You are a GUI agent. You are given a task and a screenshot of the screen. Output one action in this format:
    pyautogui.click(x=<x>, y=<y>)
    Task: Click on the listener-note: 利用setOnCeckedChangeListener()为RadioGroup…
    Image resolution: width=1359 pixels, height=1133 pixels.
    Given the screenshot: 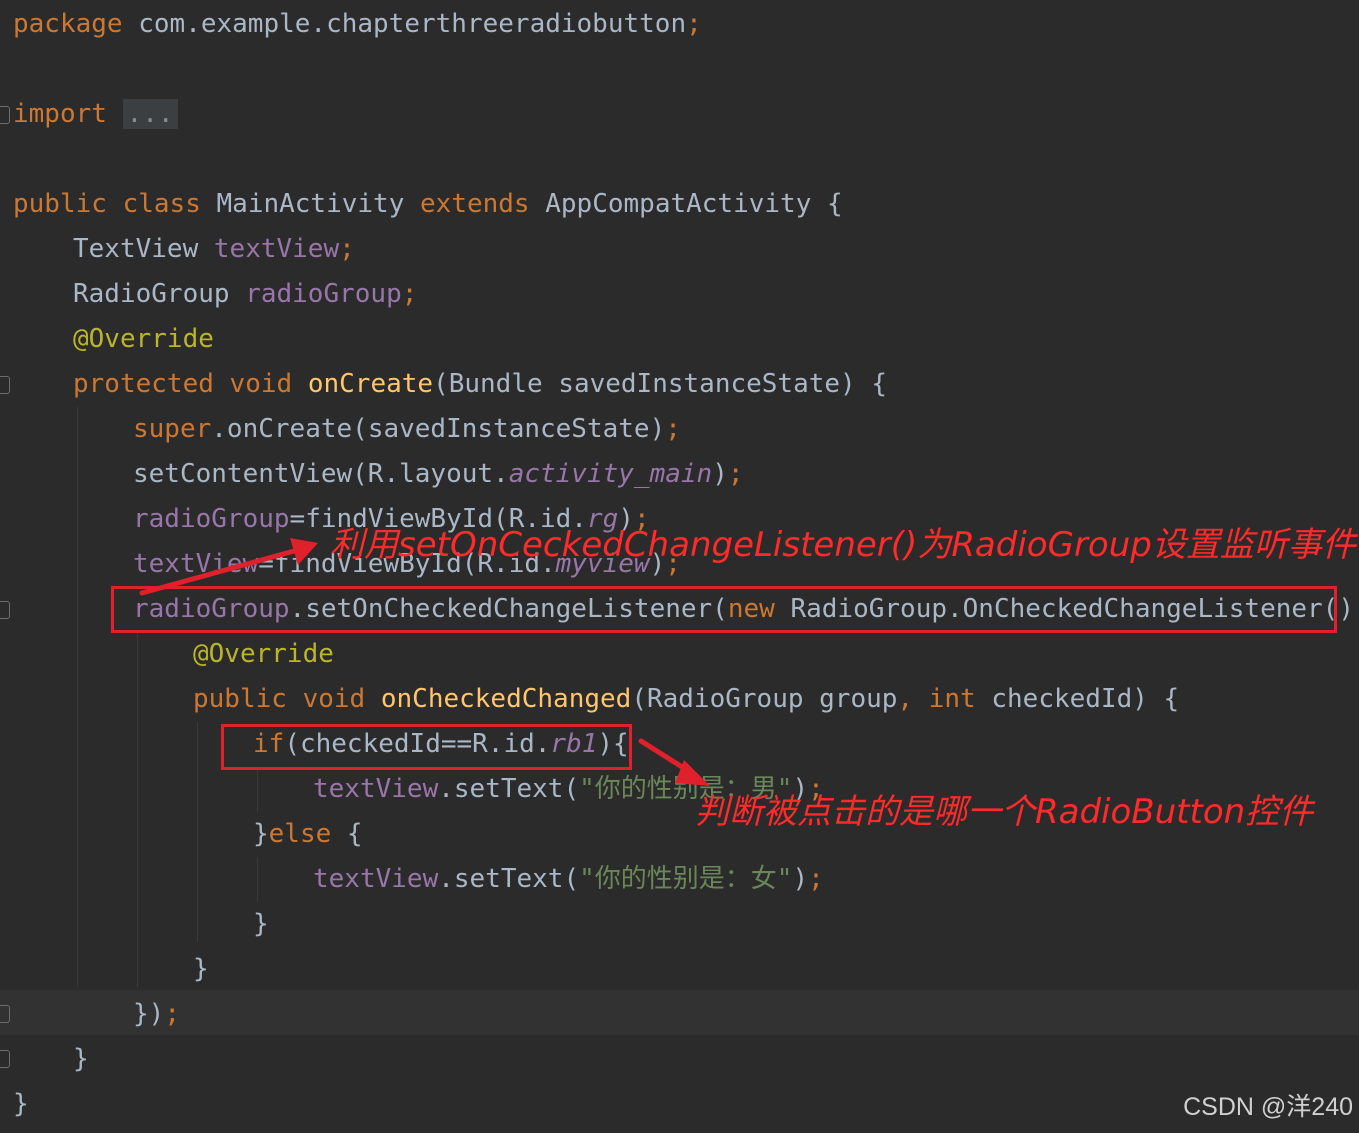 What is the action you would take?
    pyautogui.click(x=843, y=545)
    